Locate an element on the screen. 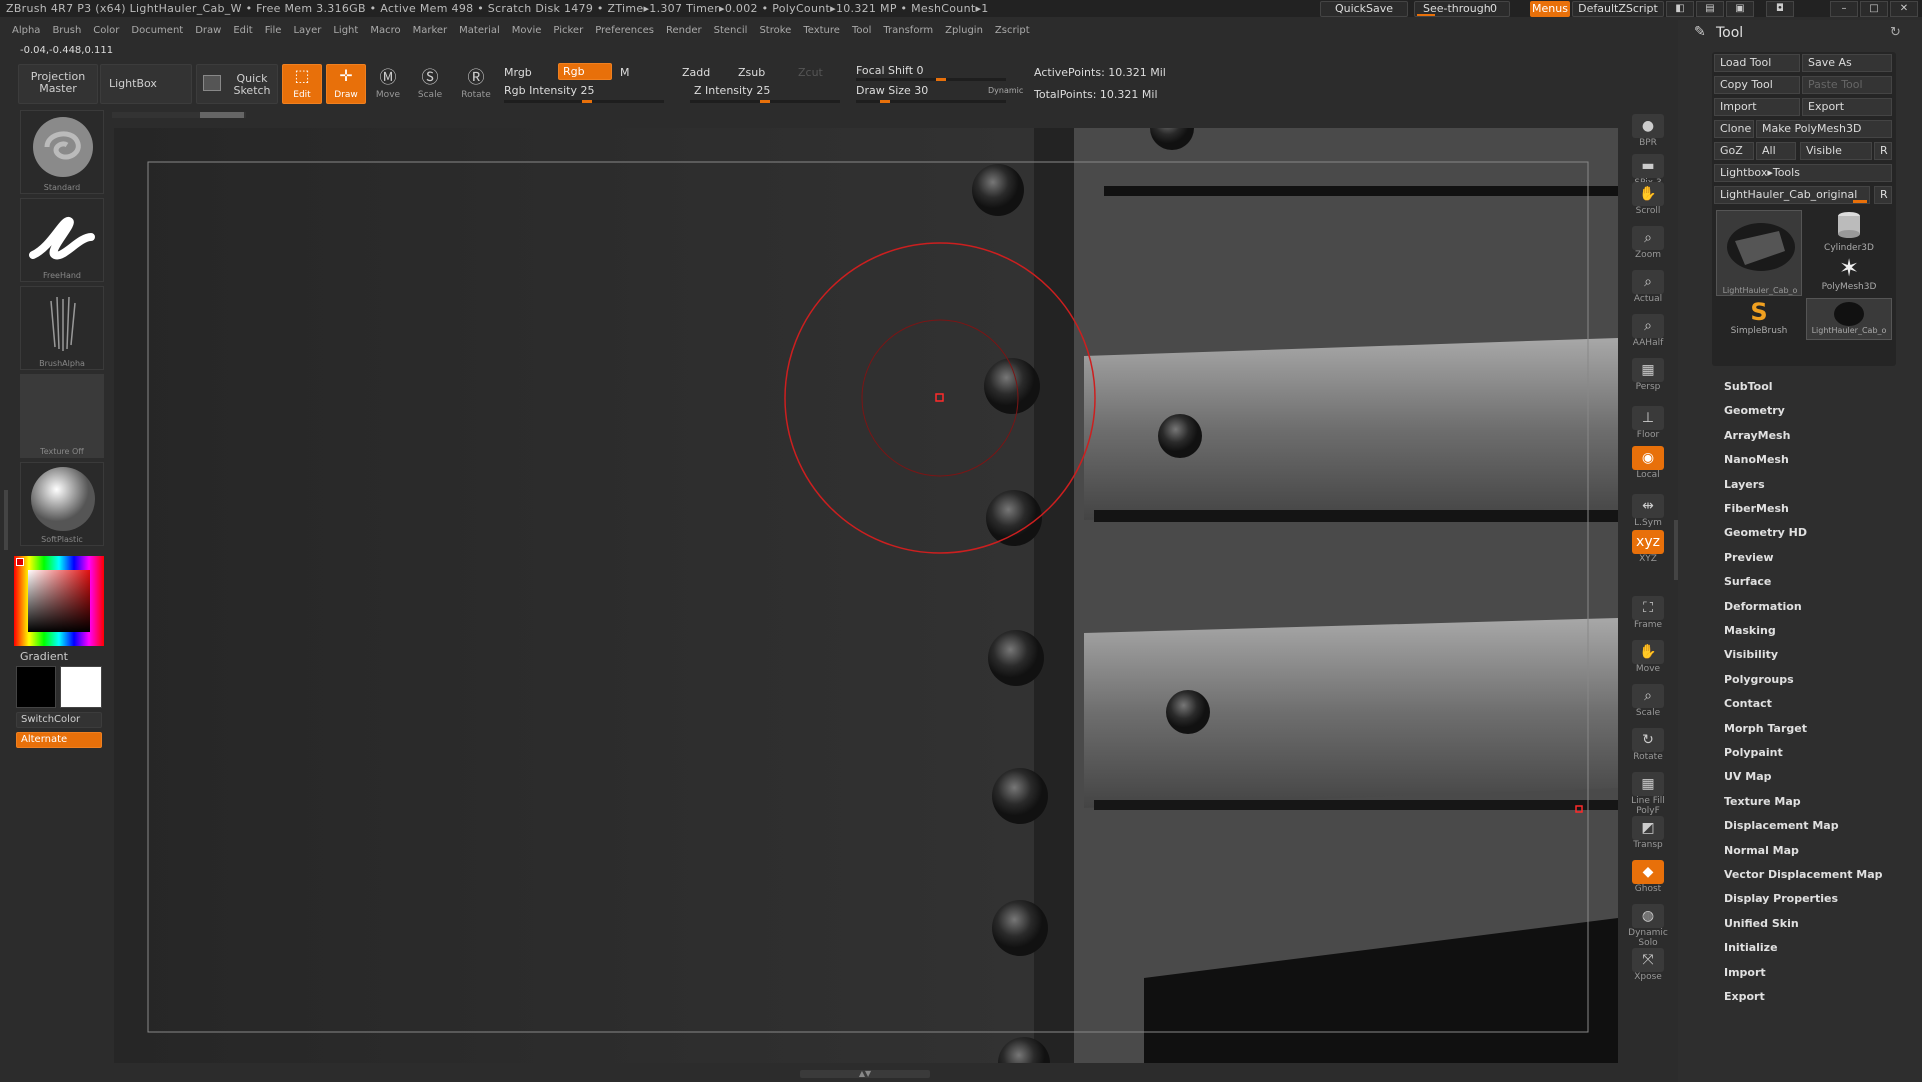  tool-thumb-simplebrush: S SimpleBrush is located at coordinates (1759, 319).